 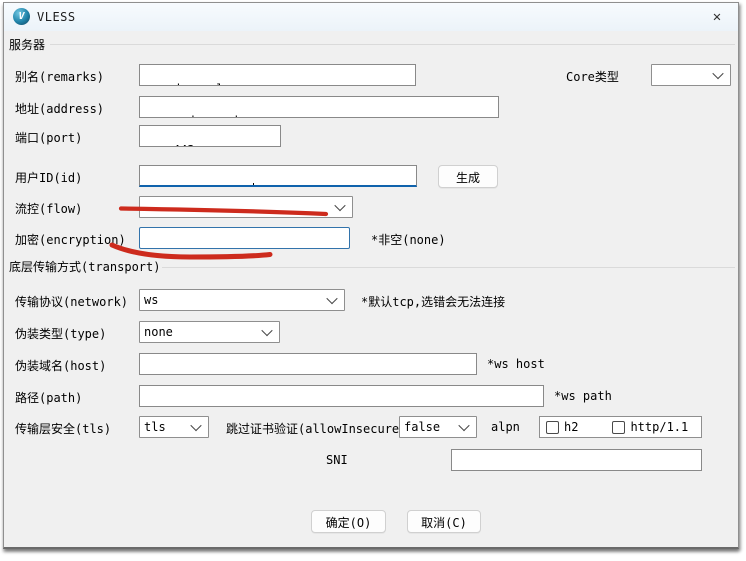 I want to click on allow-insecure-value: false, so click(x=422, y=427).